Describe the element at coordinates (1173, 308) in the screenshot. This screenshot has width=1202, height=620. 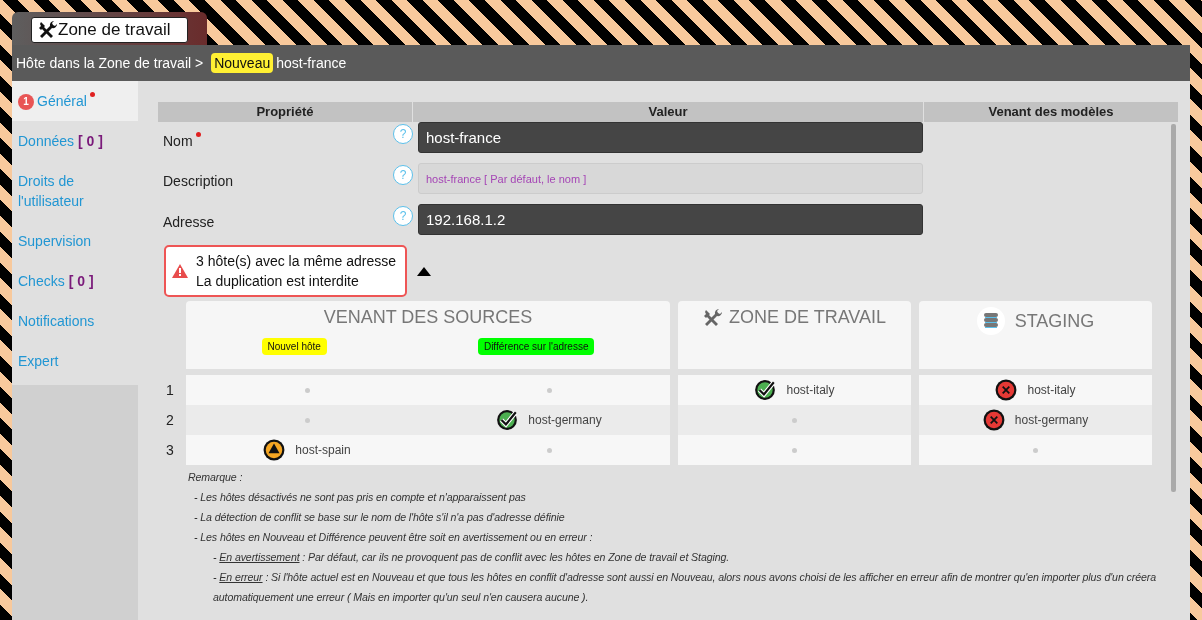
I see `scrollbar-thumb` at that location.